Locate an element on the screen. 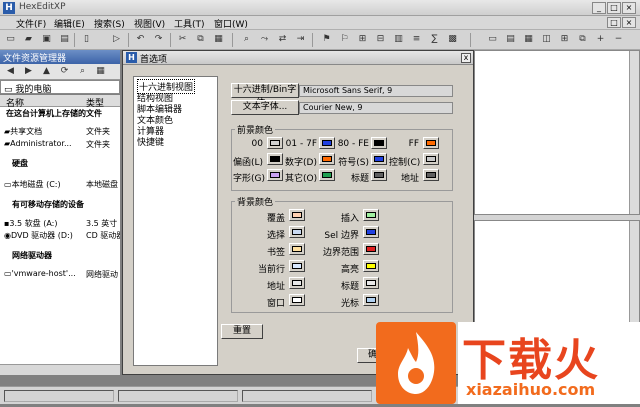 The width and height of the screenshot is (640, 407). split-view-icon: ◫ is located at coordinates (546, 39).